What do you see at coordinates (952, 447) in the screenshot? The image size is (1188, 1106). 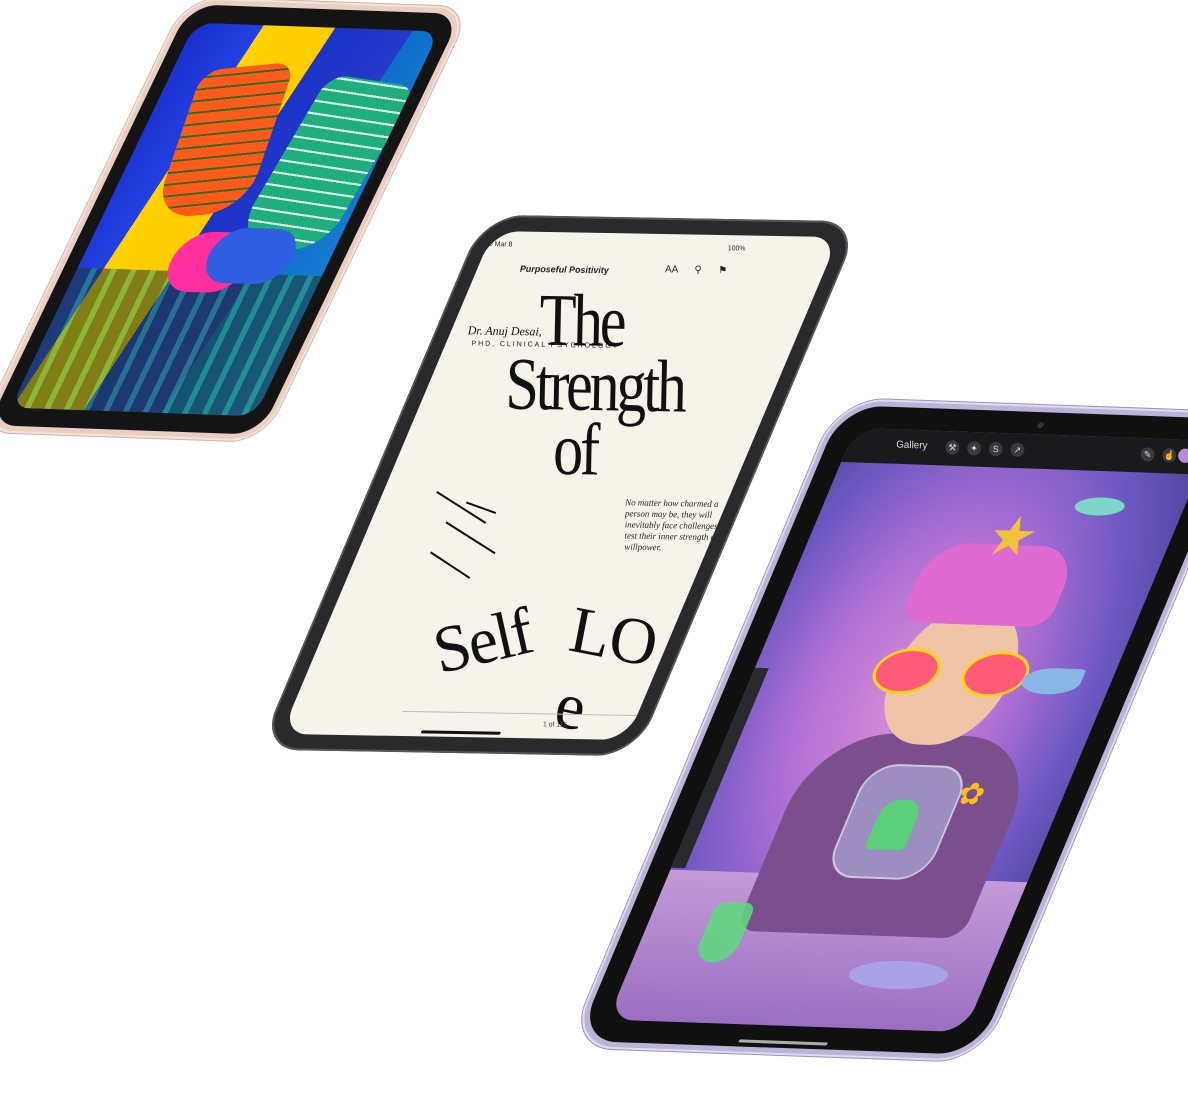 I see `wrench-icon: ⚒` at bounding box center [952, 447].